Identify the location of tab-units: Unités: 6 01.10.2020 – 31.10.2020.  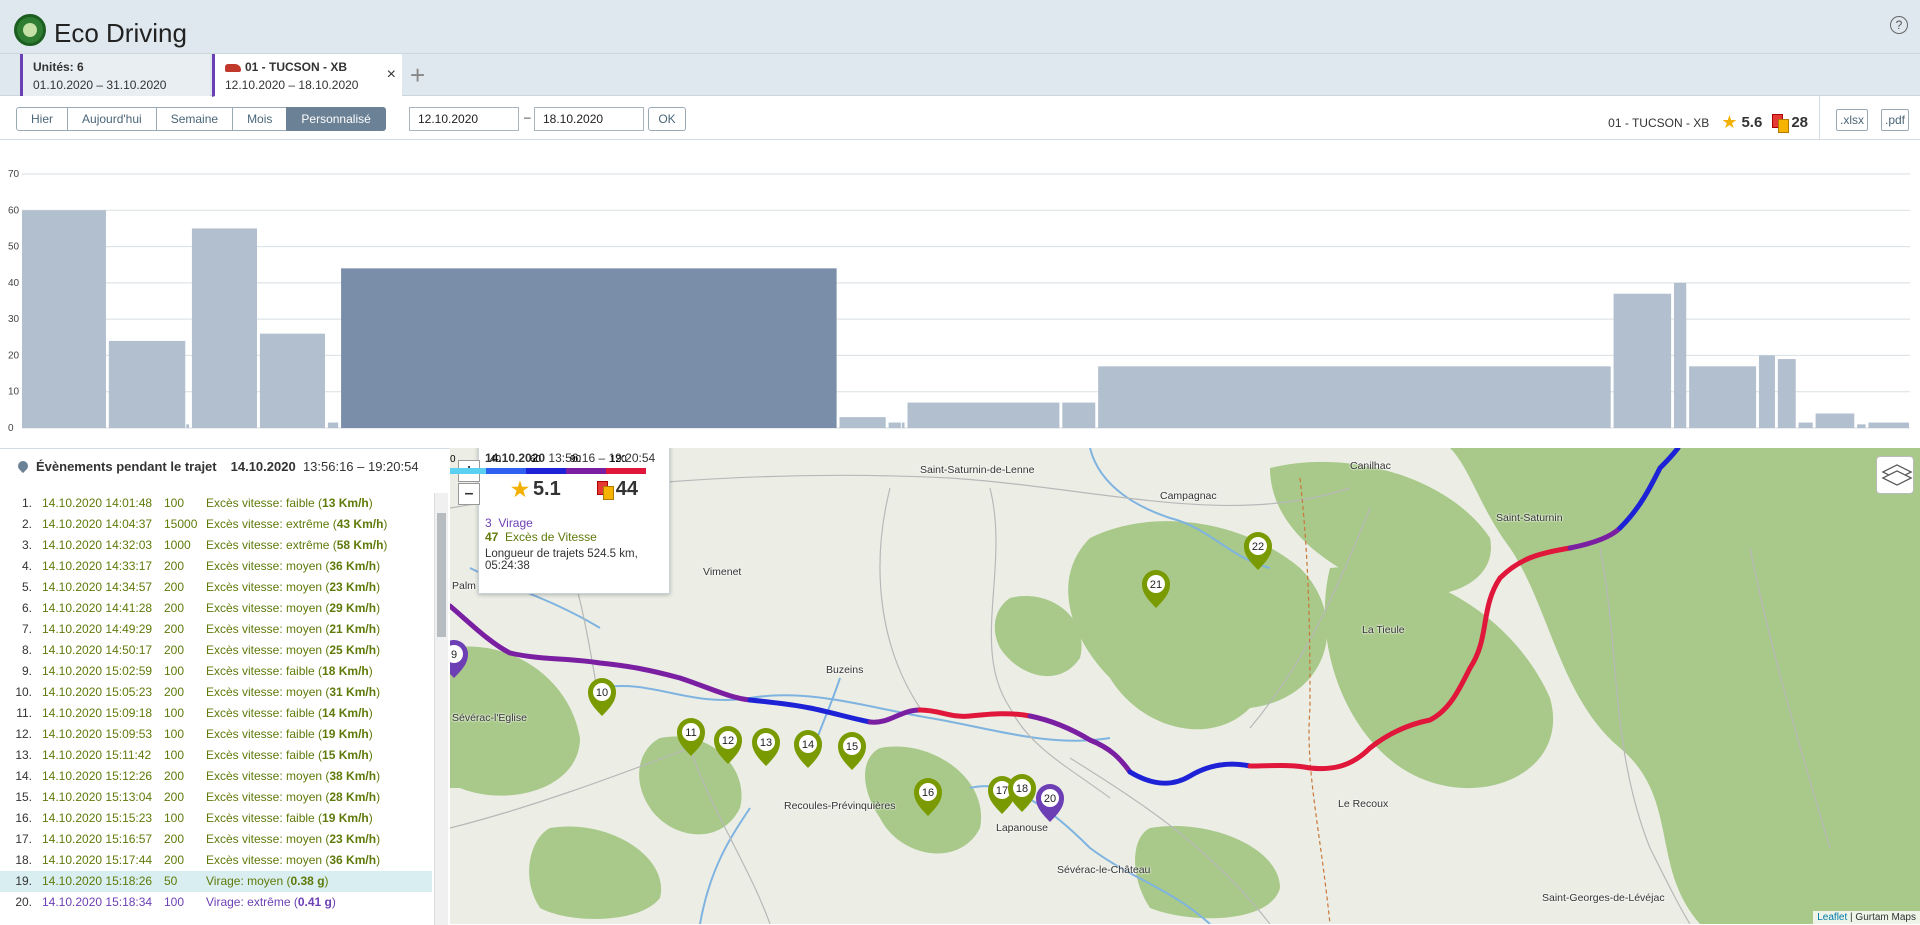
(115, 75).